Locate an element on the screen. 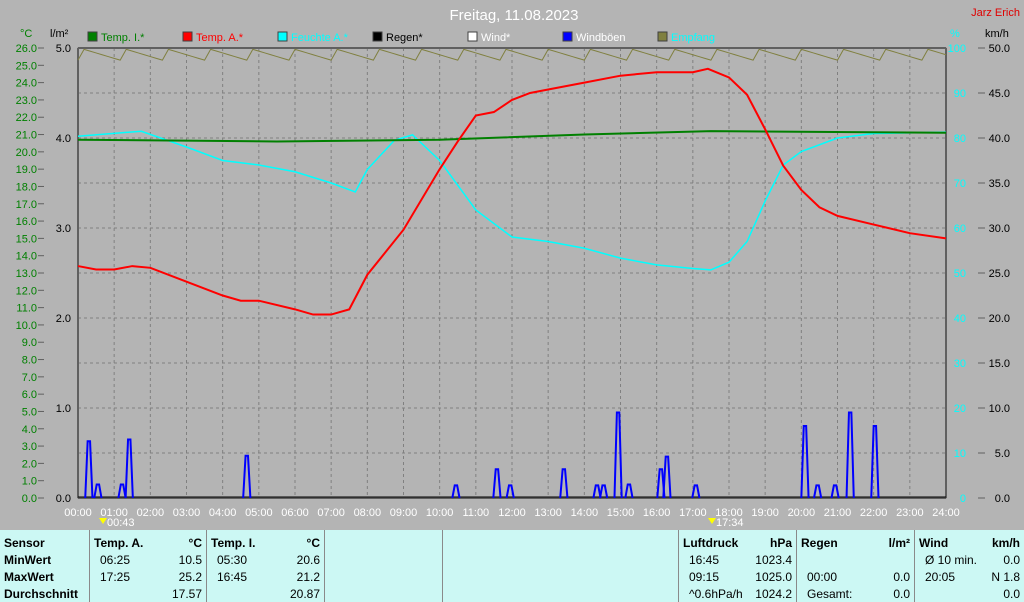 The height and width of the screenshot is (602, 1024). unit-hum: % is located at coordinates (955, 34).